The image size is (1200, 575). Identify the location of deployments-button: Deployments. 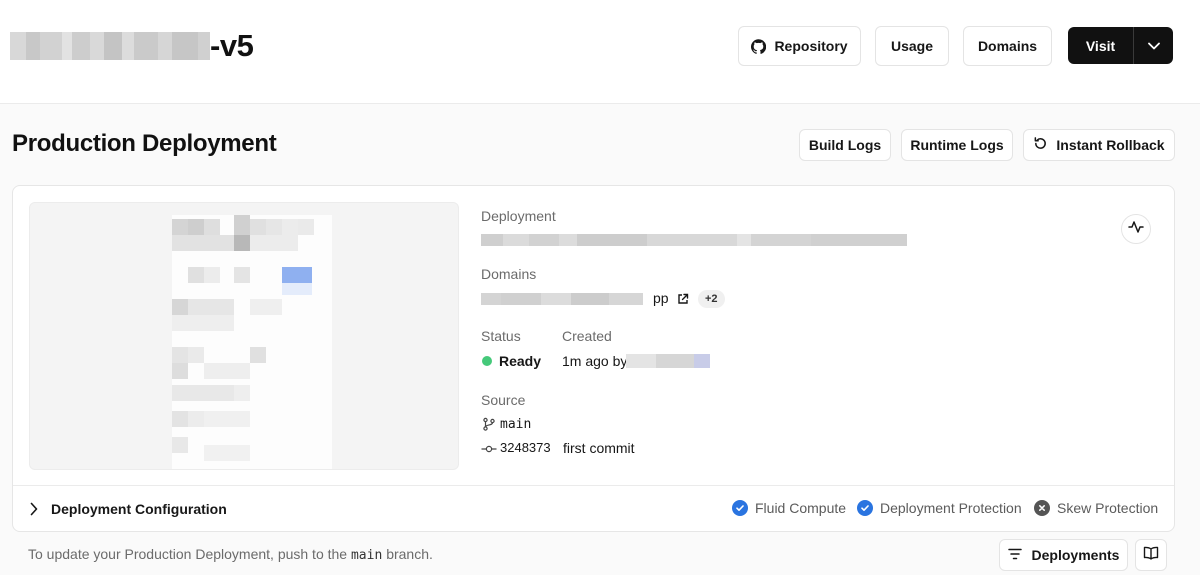
(1063, 555).